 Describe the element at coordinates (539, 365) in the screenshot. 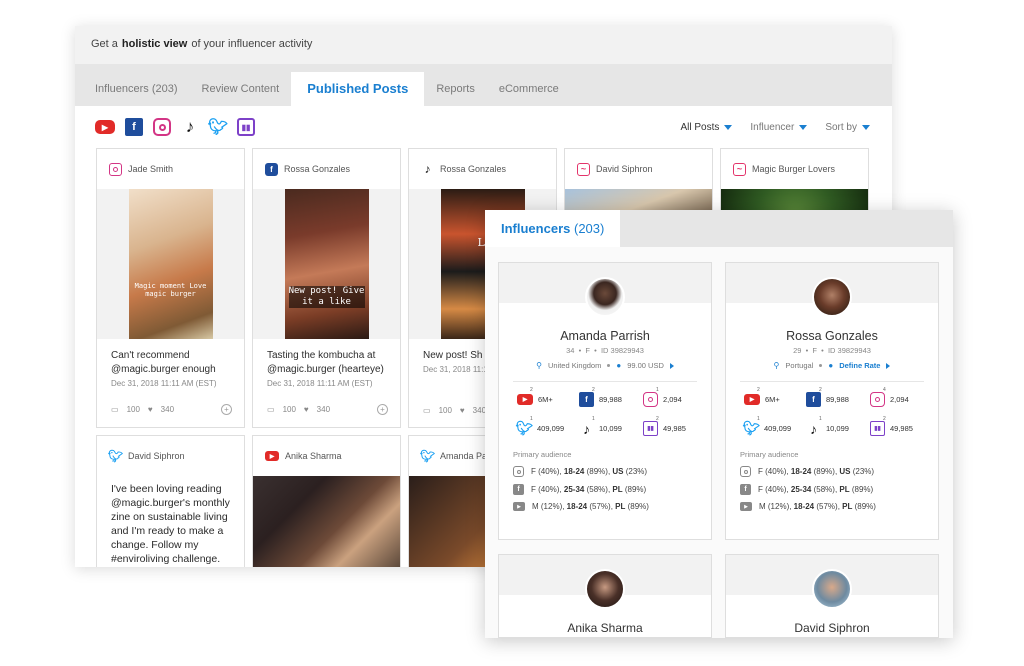

I see `location-pin-icon: ⚲` at that location.